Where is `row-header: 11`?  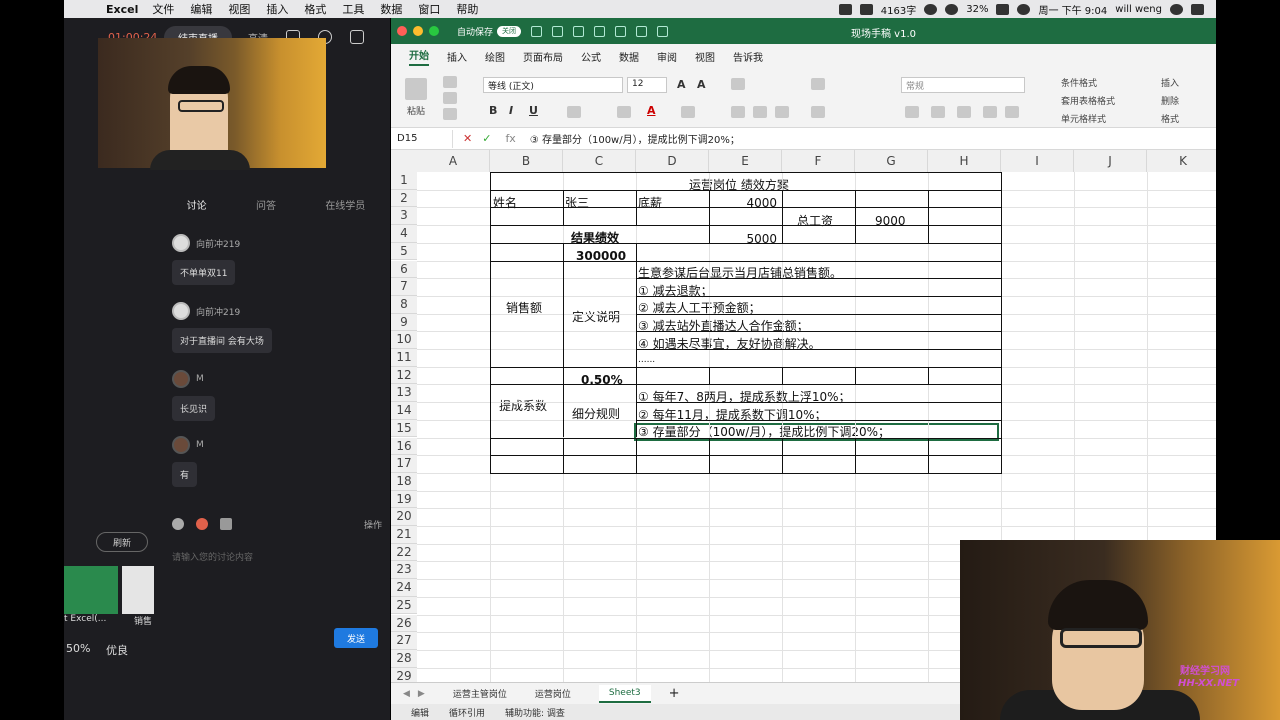
row-header: 11 is located at coordinates (404, 358).